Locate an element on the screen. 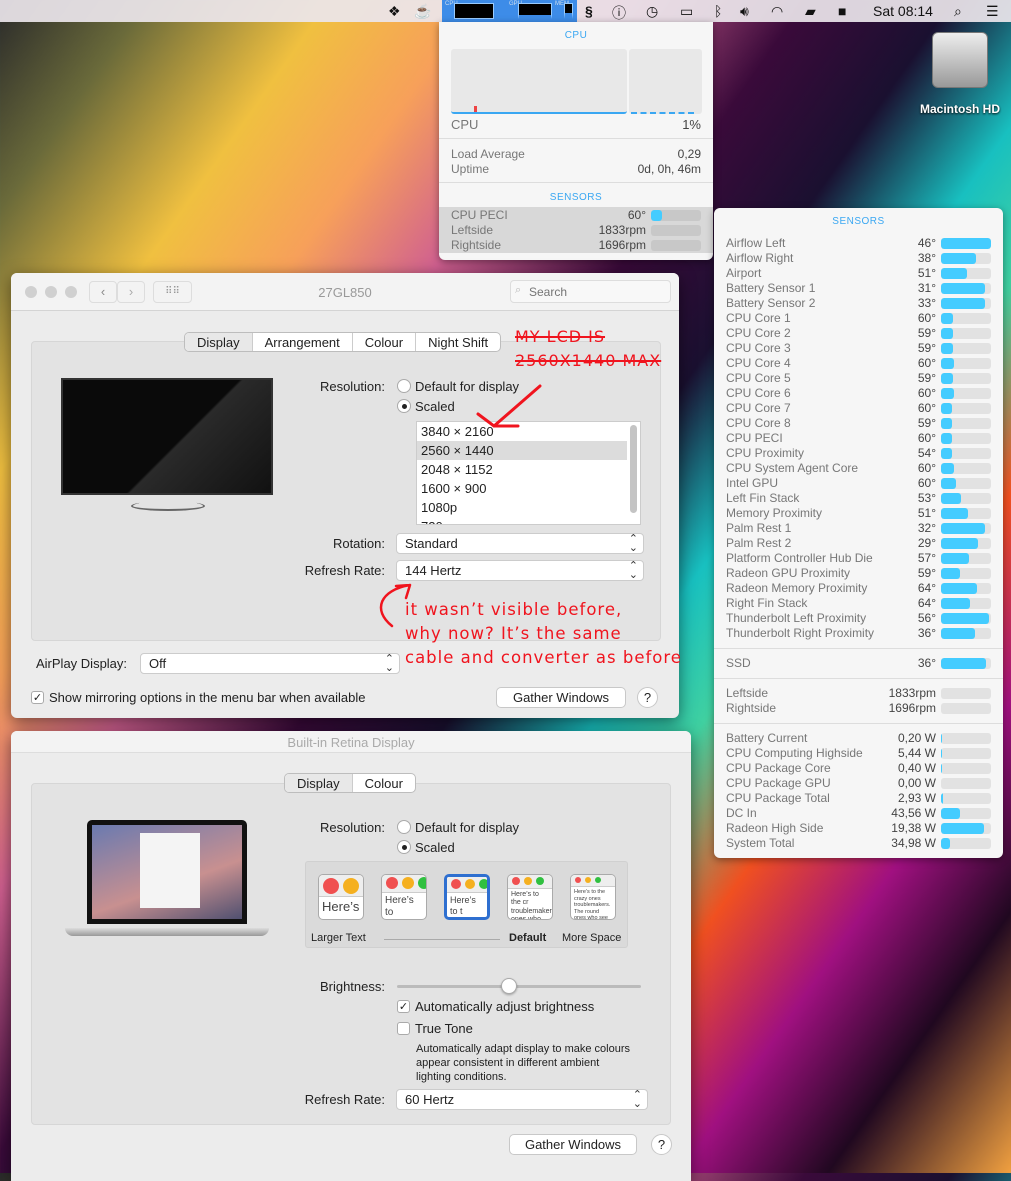 Image resolution: width=1011 pixels, height=1181 pixels. note-line: cable and converter as before is located at coordinates (543, 657).